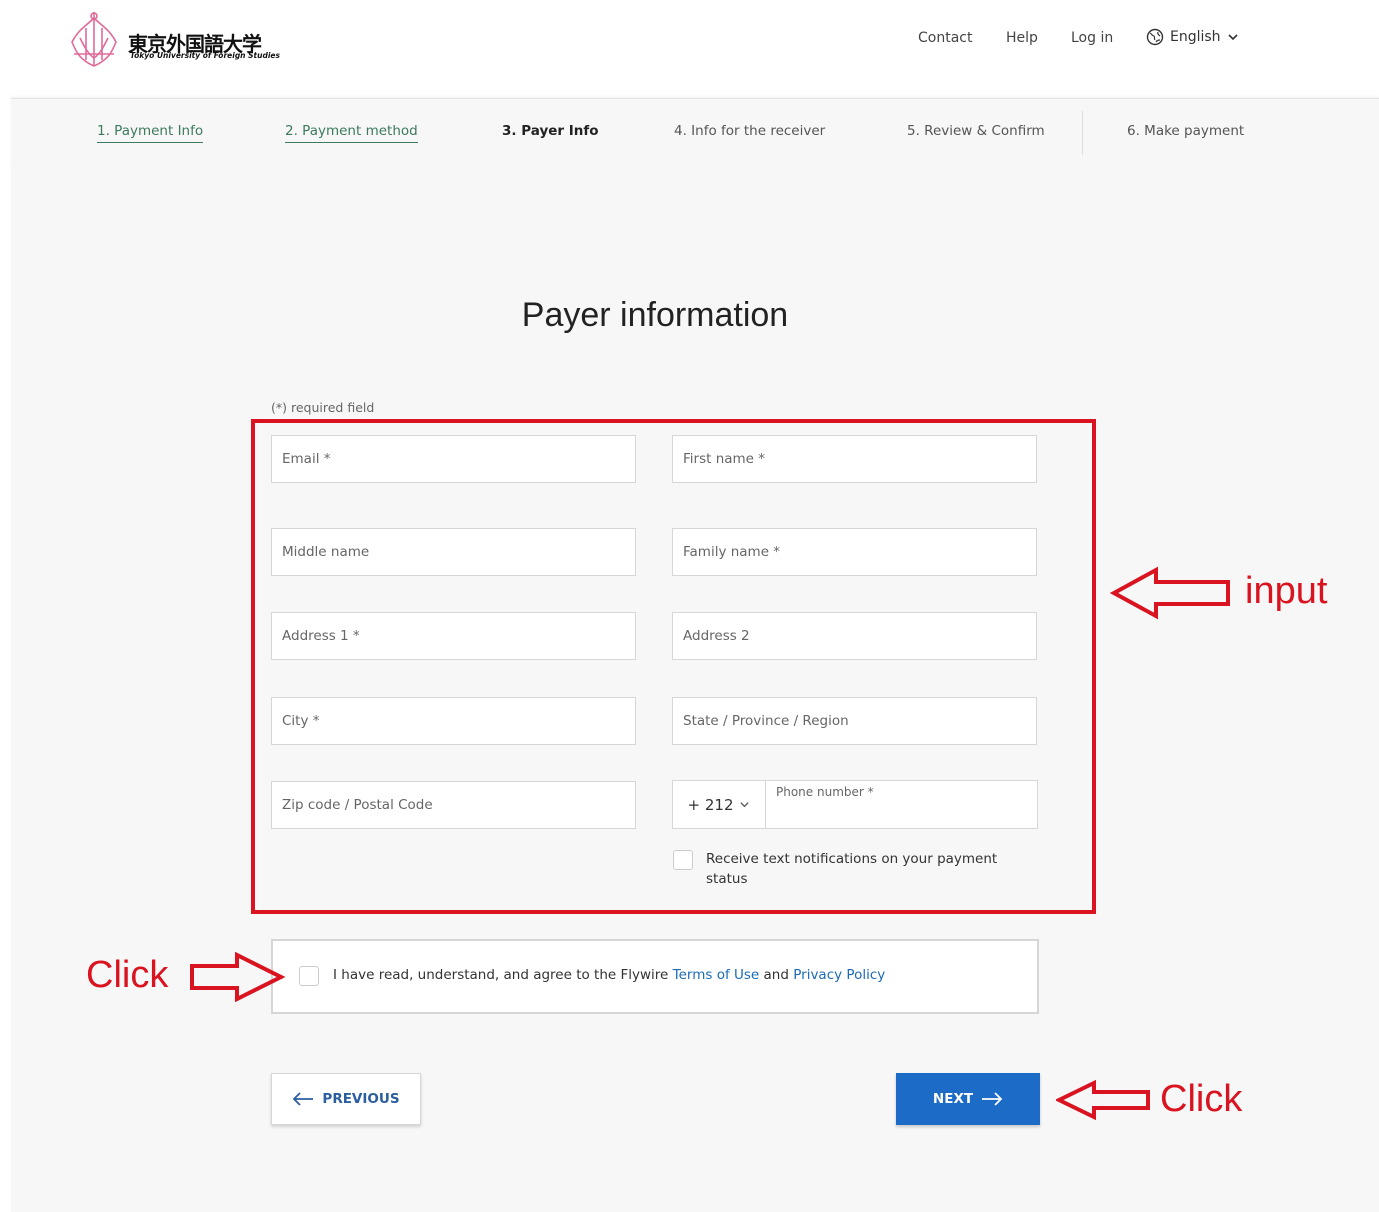  What do you see at coordinates (992, 1099) in the screenshot?
I see `arrow-right-icon` at bounding box center [992, 1099].